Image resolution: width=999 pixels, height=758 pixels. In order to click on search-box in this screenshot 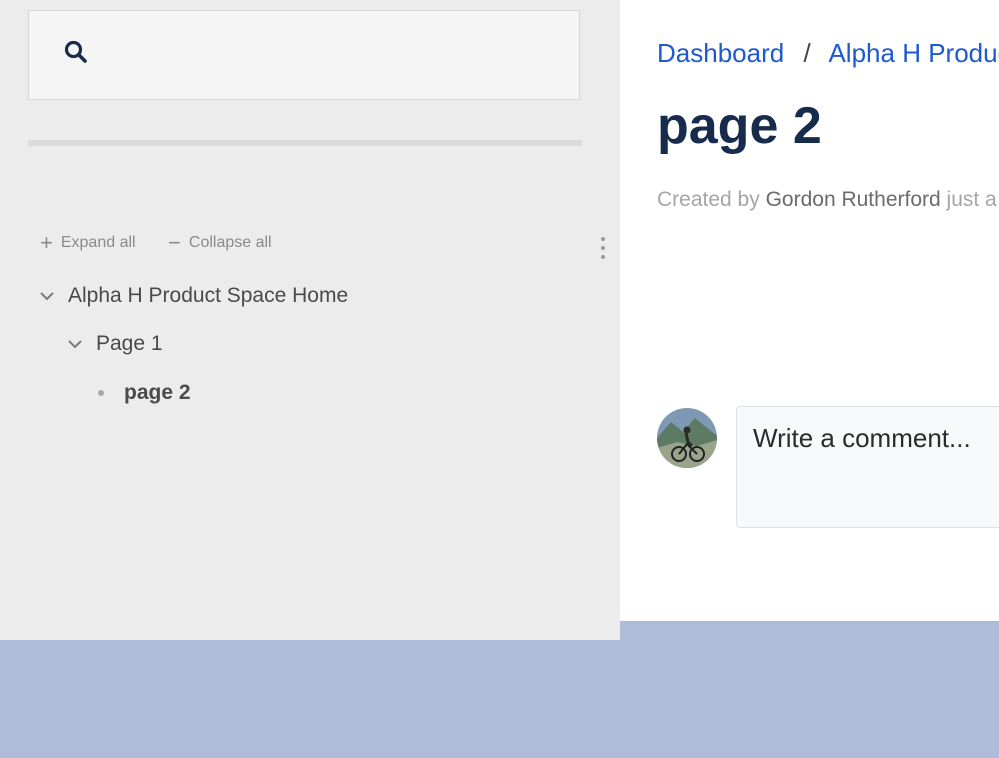, I will do `click(304, 55)`.